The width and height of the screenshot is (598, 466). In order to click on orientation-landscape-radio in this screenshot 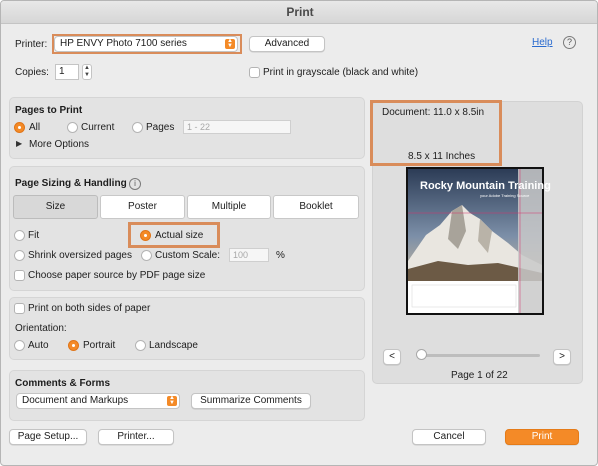, I will do `click(140, 345)`.